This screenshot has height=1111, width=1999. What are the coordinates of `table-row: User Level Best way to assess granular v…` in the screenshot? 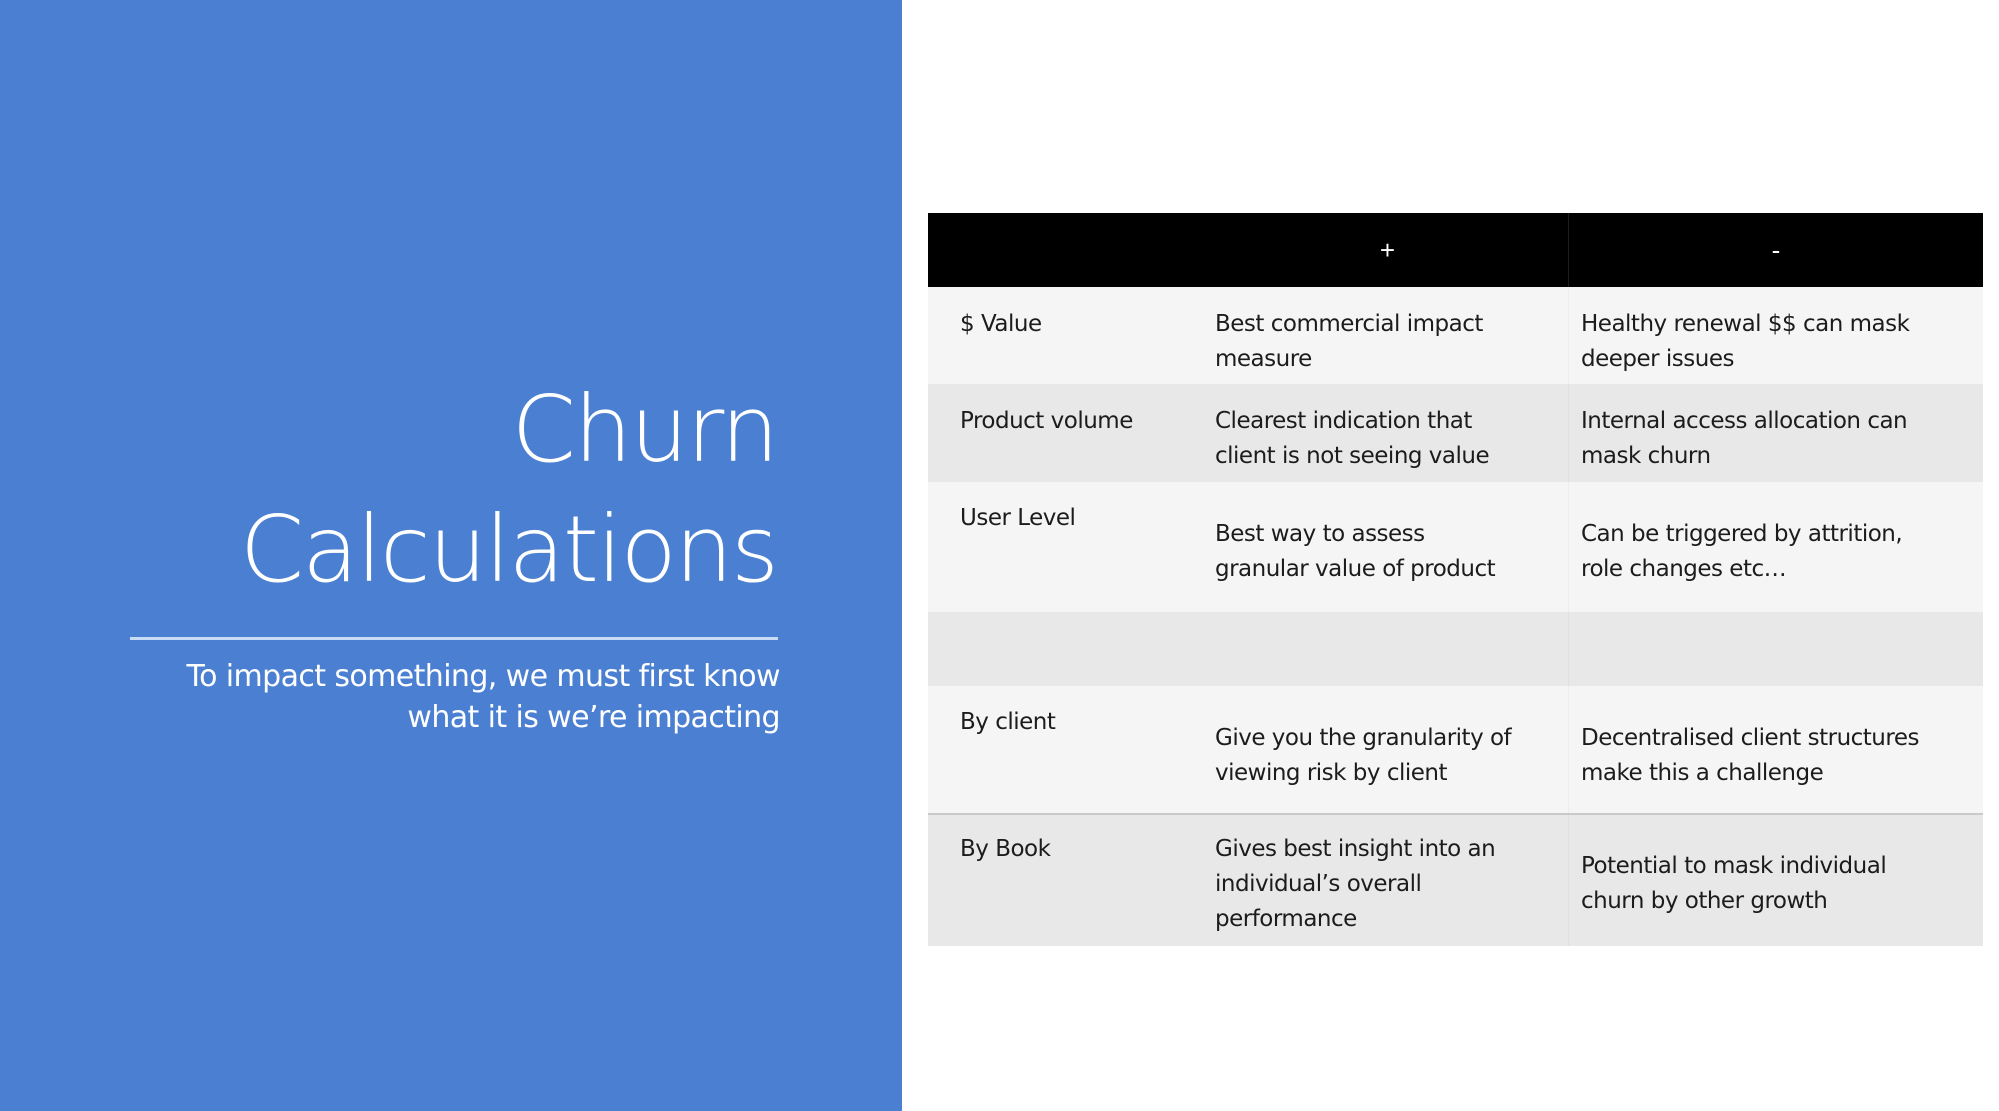 It's located at (1455, 547).